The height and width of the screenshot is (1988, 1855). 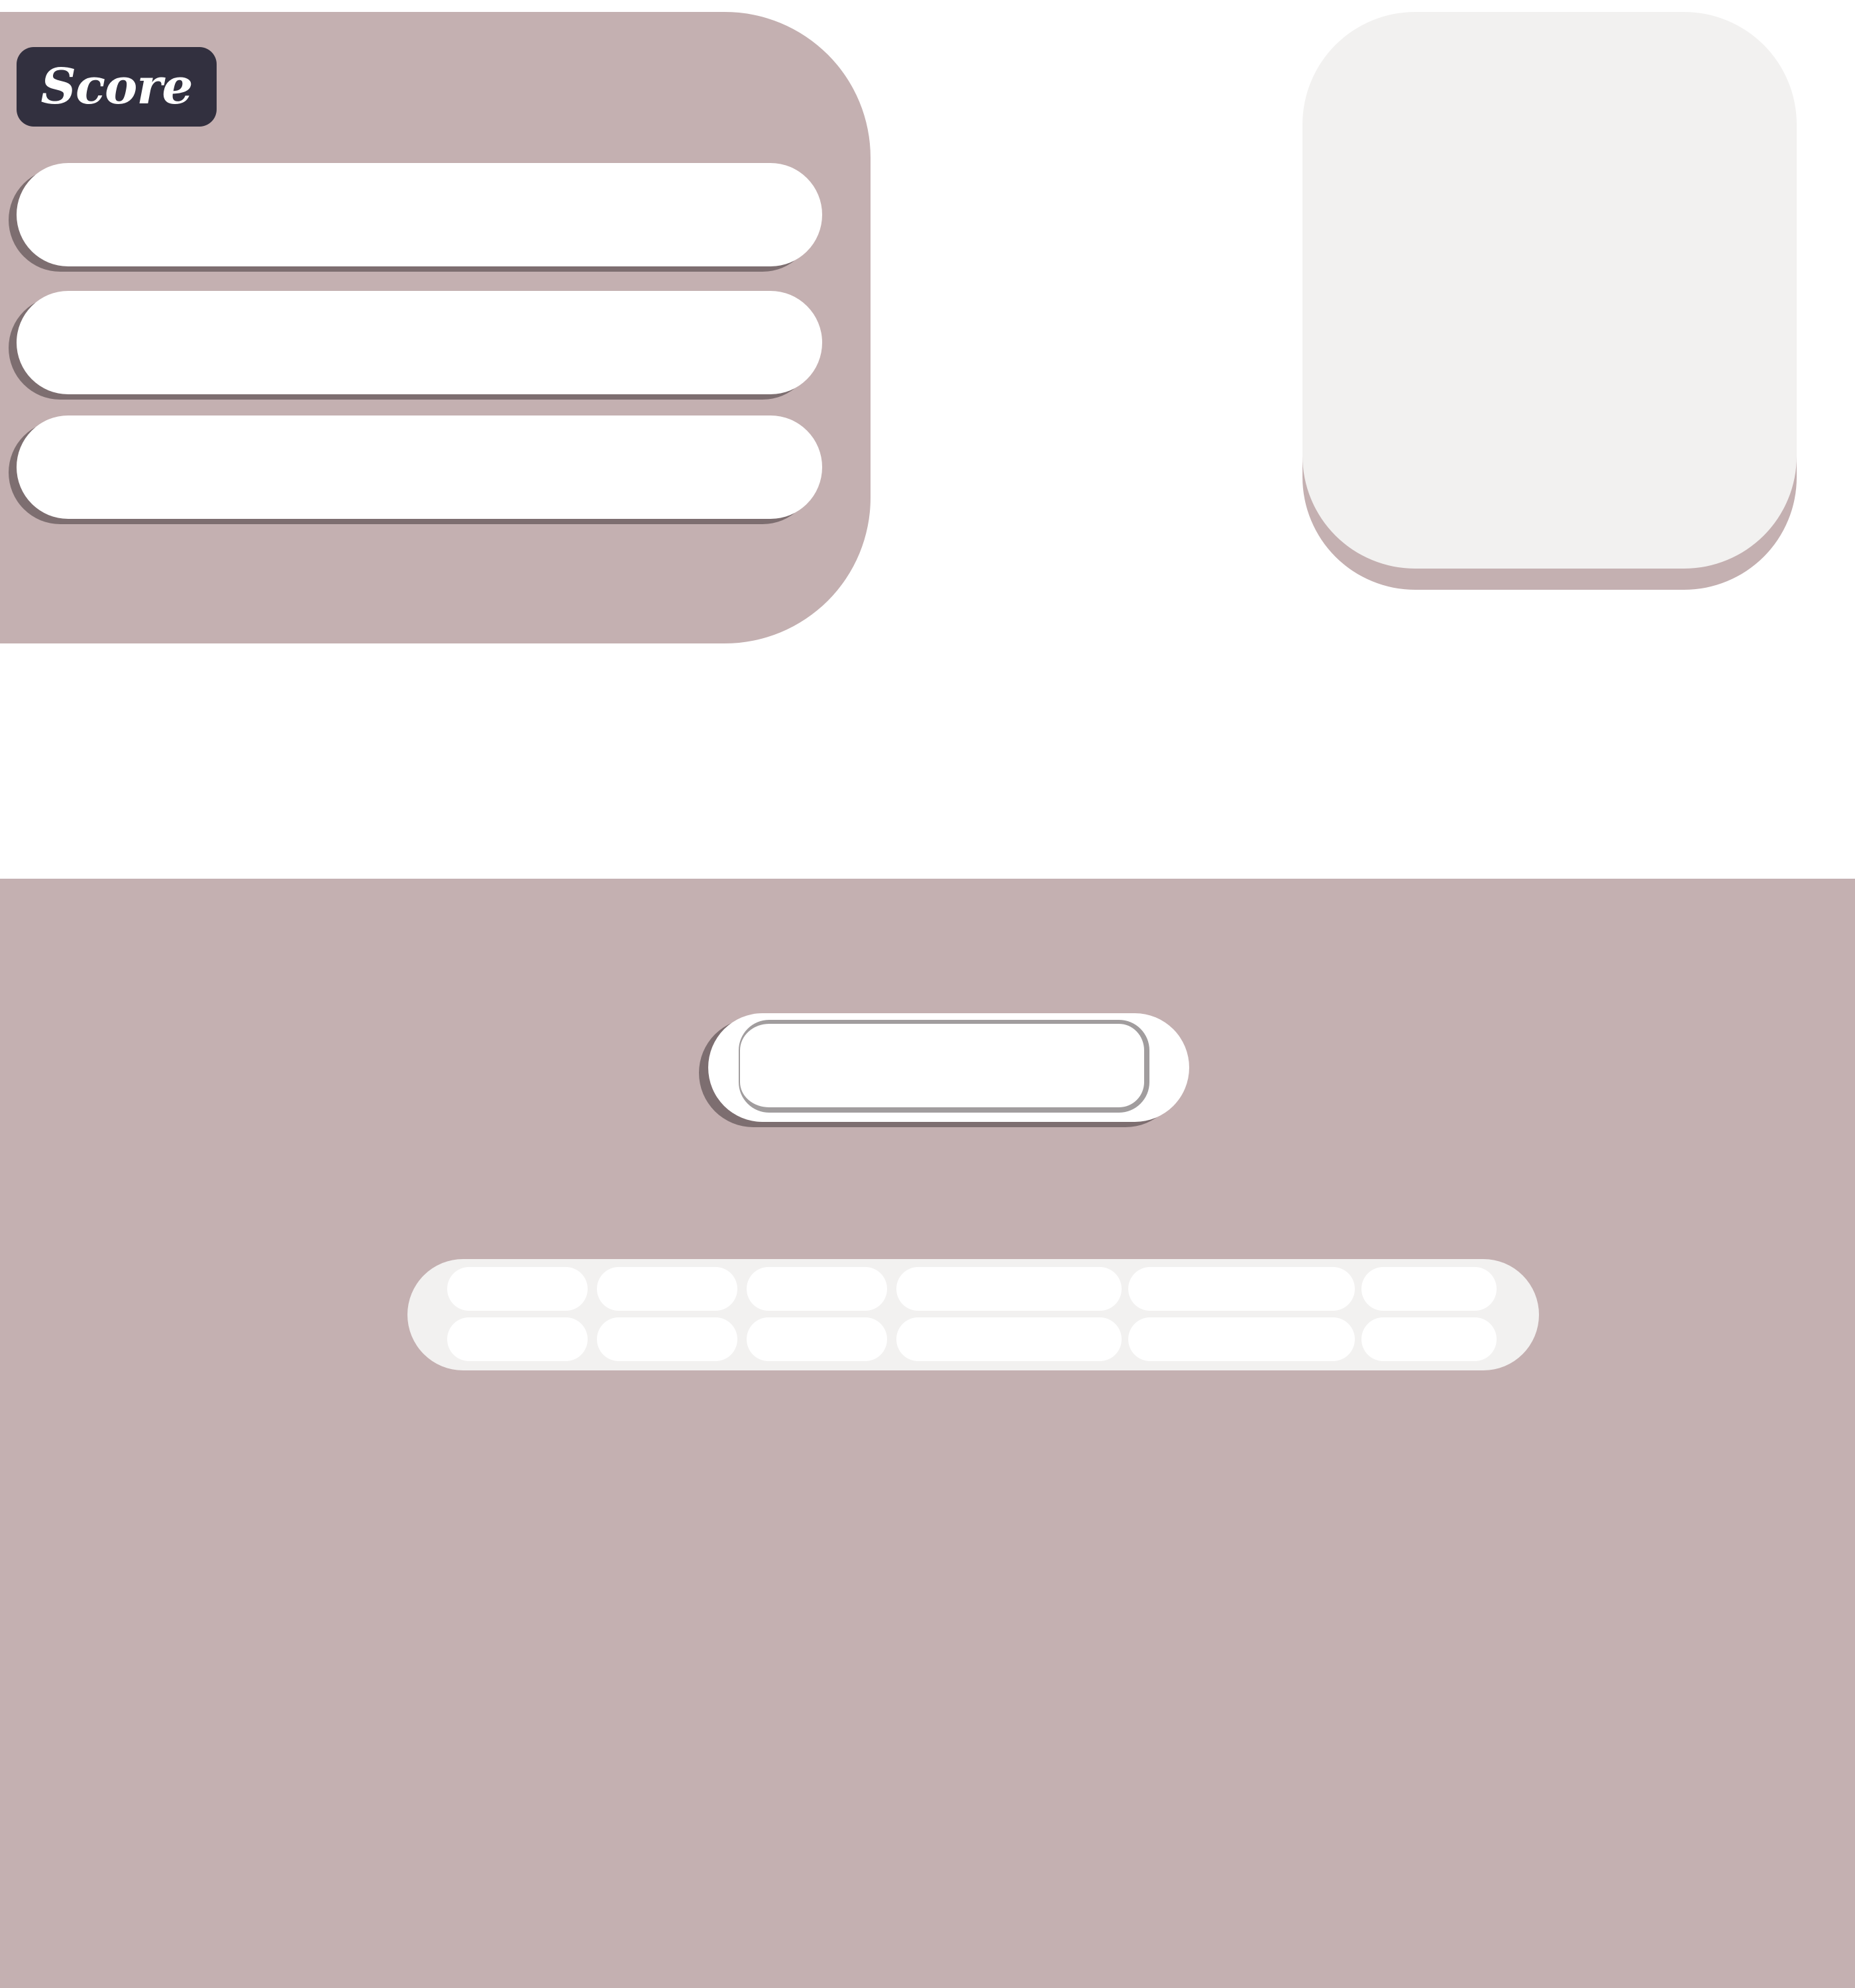 I want to click on word-input, so click(x=943, y=1065).